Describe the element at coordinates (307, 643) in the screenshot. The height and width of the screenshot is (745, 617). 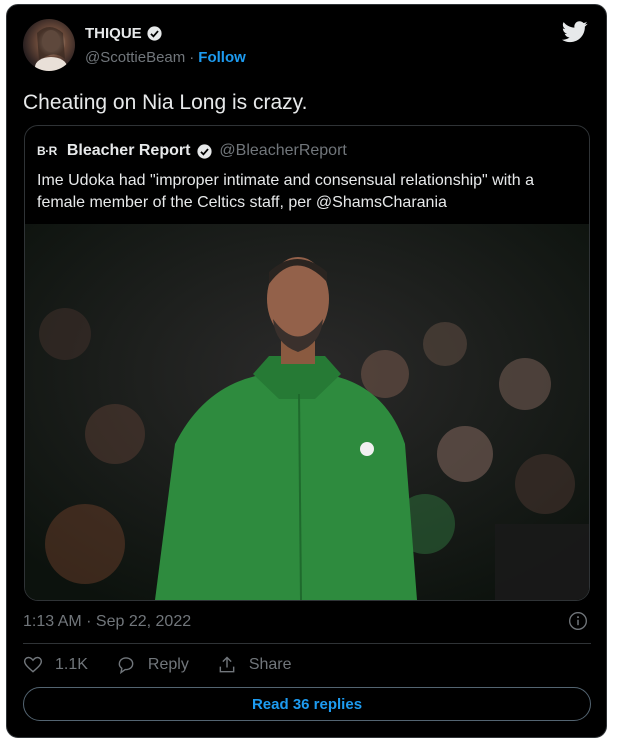
I see `divider` at that location.